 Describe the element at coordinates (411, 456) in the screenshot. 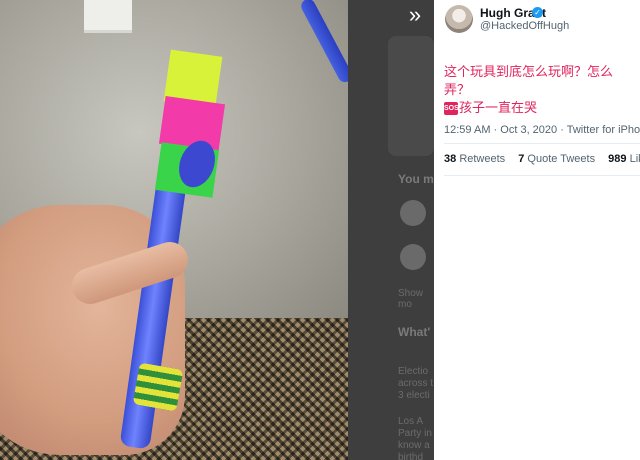

I see `ghost-news: birthd` at that location.